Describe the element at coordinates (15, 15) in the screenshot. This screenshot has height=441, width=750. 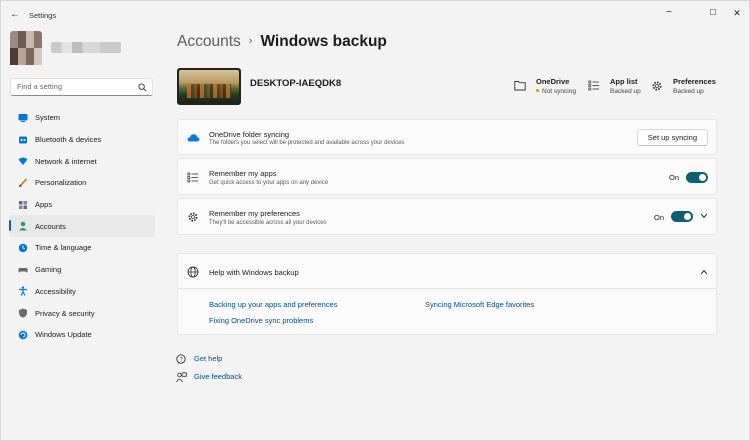
I see `back-arrow-icon: ←` at that location.